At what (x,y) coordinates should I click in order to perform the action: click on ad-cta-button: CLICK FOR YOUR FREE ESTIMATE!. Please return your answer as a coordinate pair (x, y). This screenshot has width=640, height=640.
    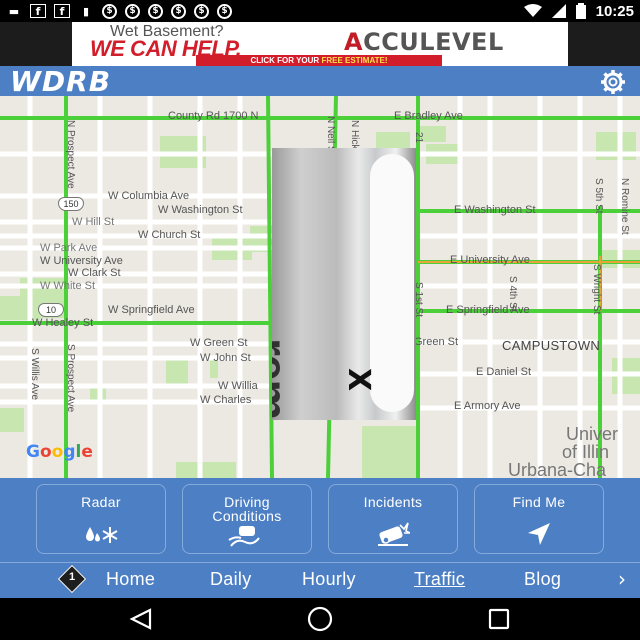
    Looking at the image, I should click on (319, 60).